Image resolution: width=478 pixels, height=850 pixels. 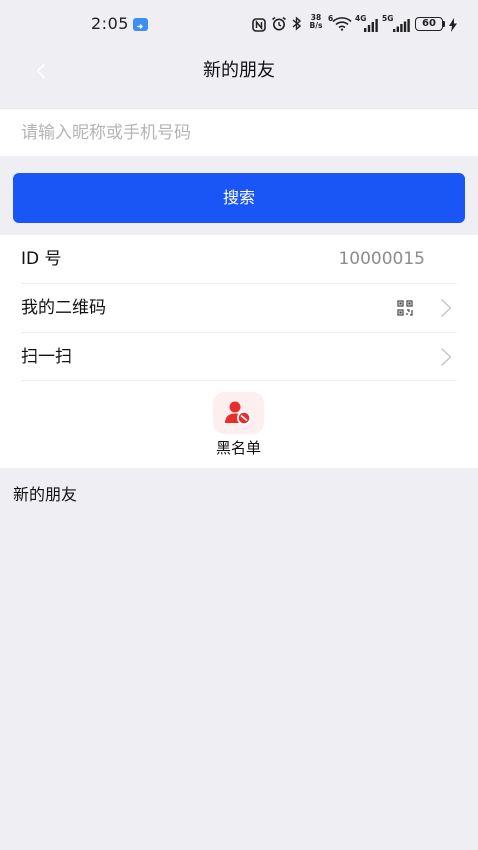 I want to click on search-button: 搜索, so click(x=239, y=198).